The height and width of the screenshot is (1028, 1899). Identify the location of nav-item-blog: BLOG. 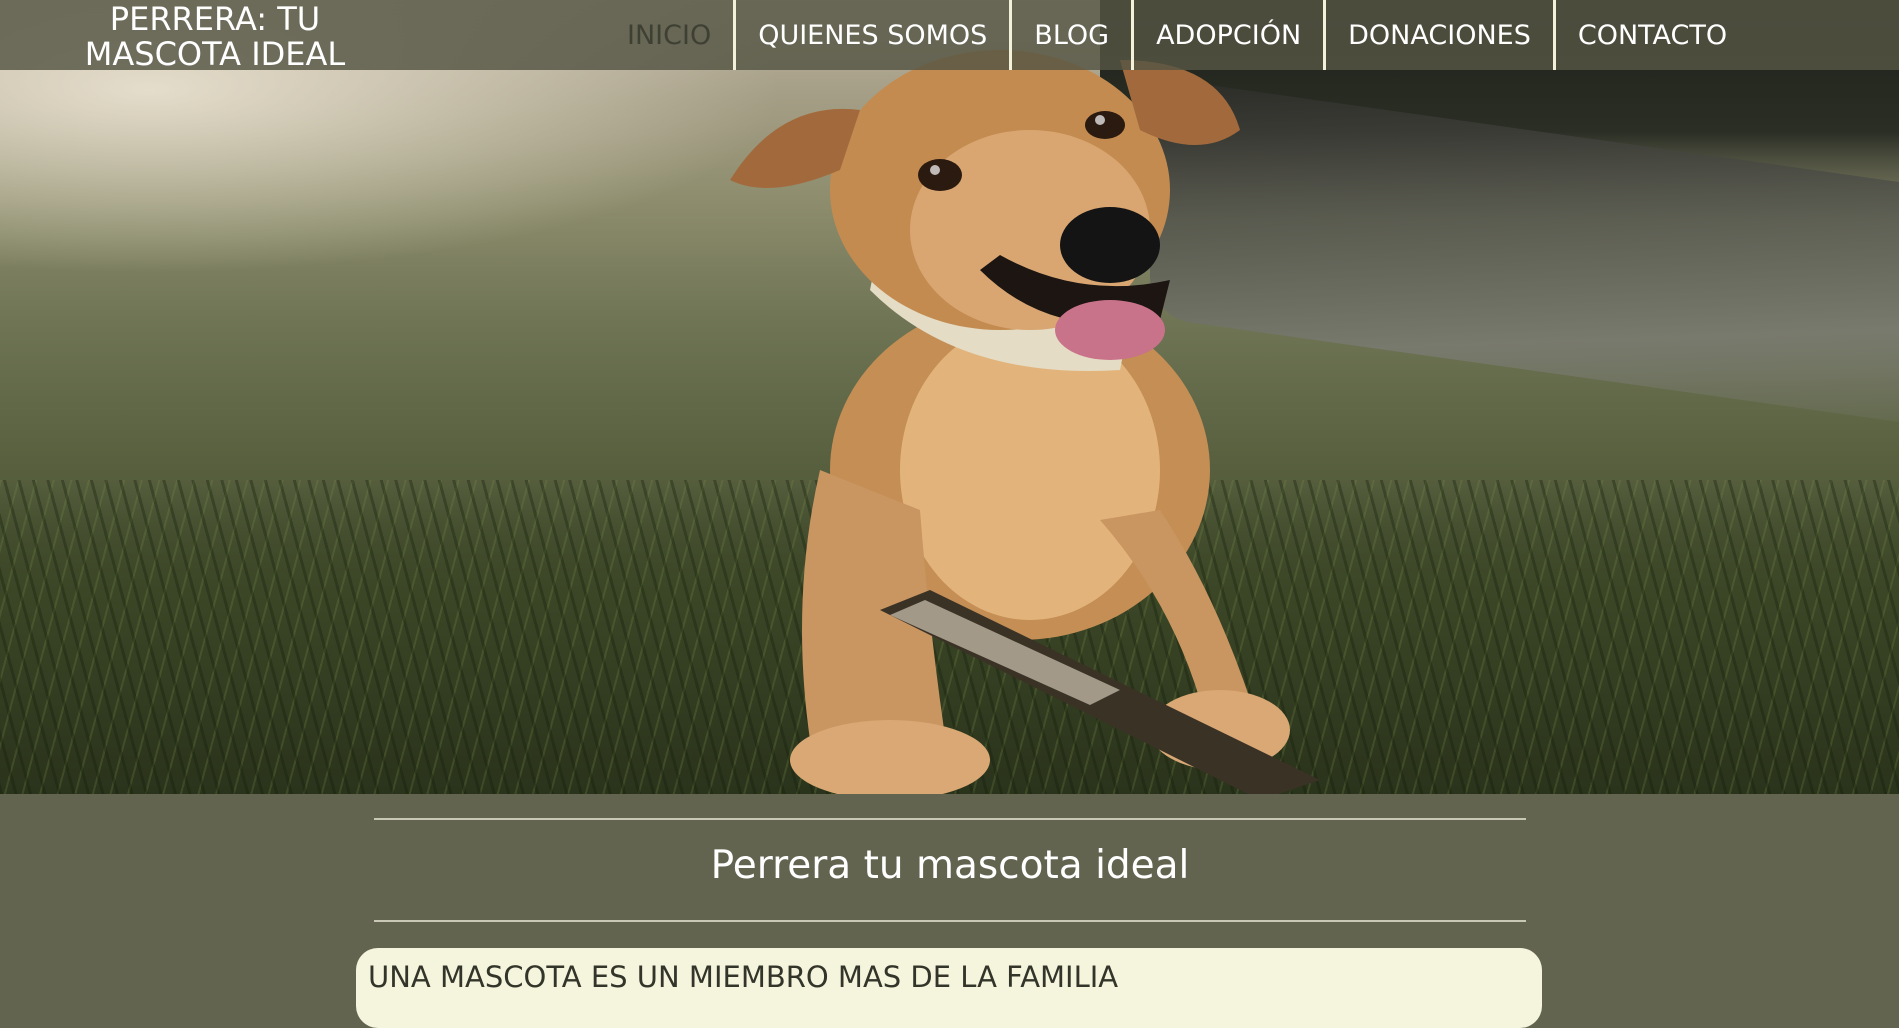
(1070, 35).